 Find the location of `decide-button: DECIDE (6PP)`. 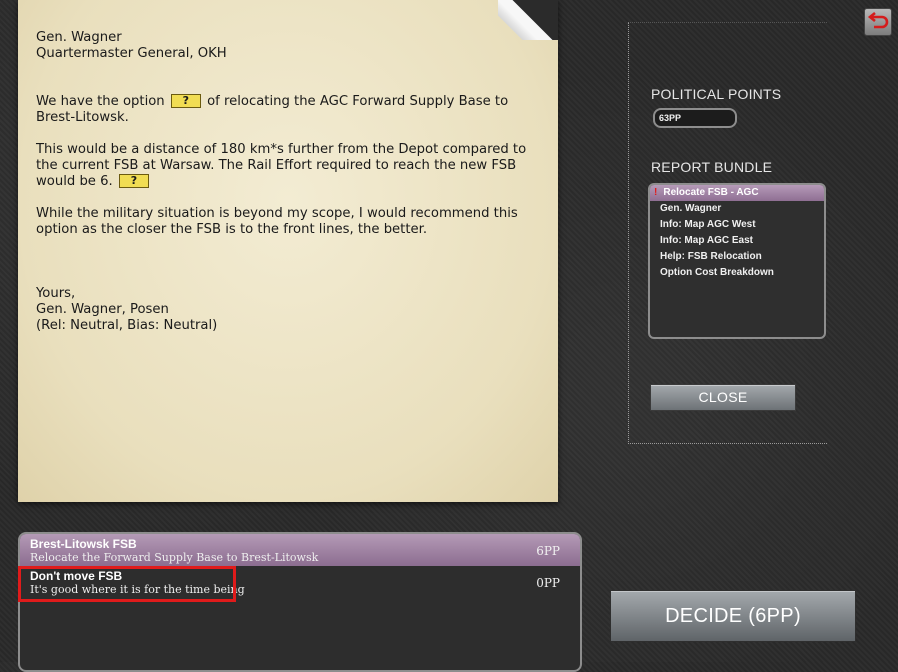

decide-button: DECIDE (6PP) is located at coordinates (733, 616).